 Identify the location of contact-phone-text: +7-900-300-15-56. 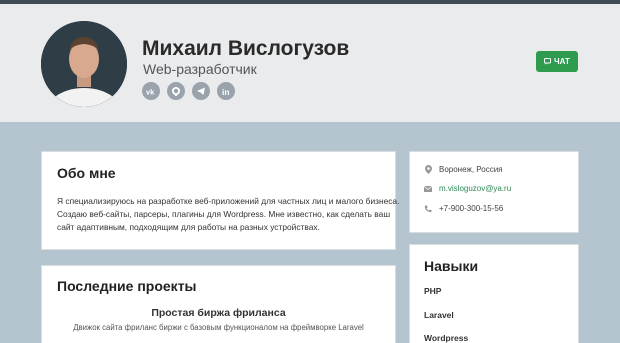
(471, 208).